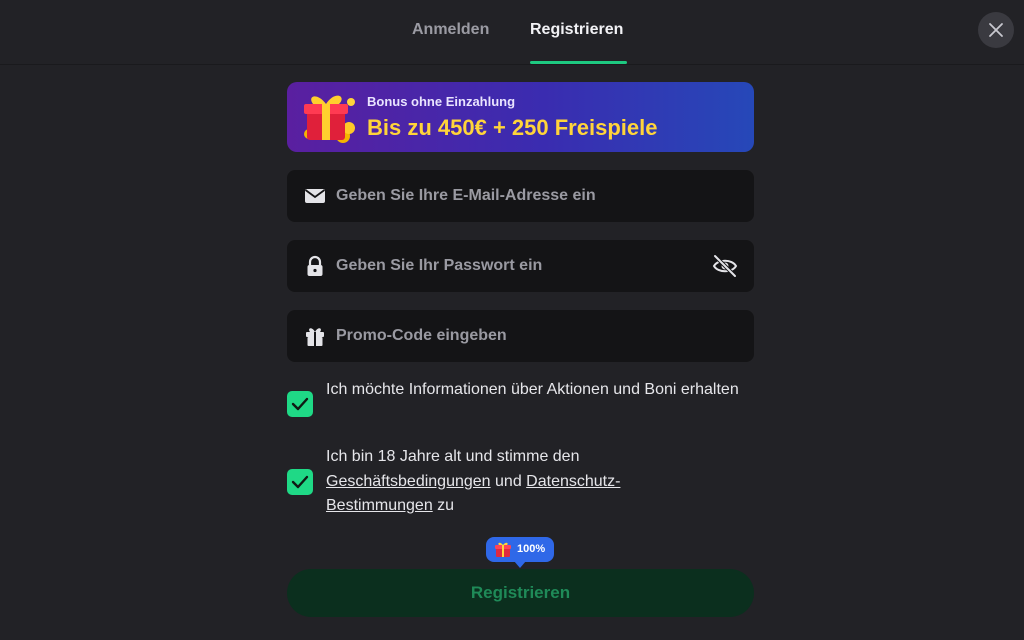 The width and height of the screenshot is (1024, 640). Describe the element at coordinates (441, 101) in the screenshot. I see `banner-subtitle: Bonus ohne Einzahlung` at that location.